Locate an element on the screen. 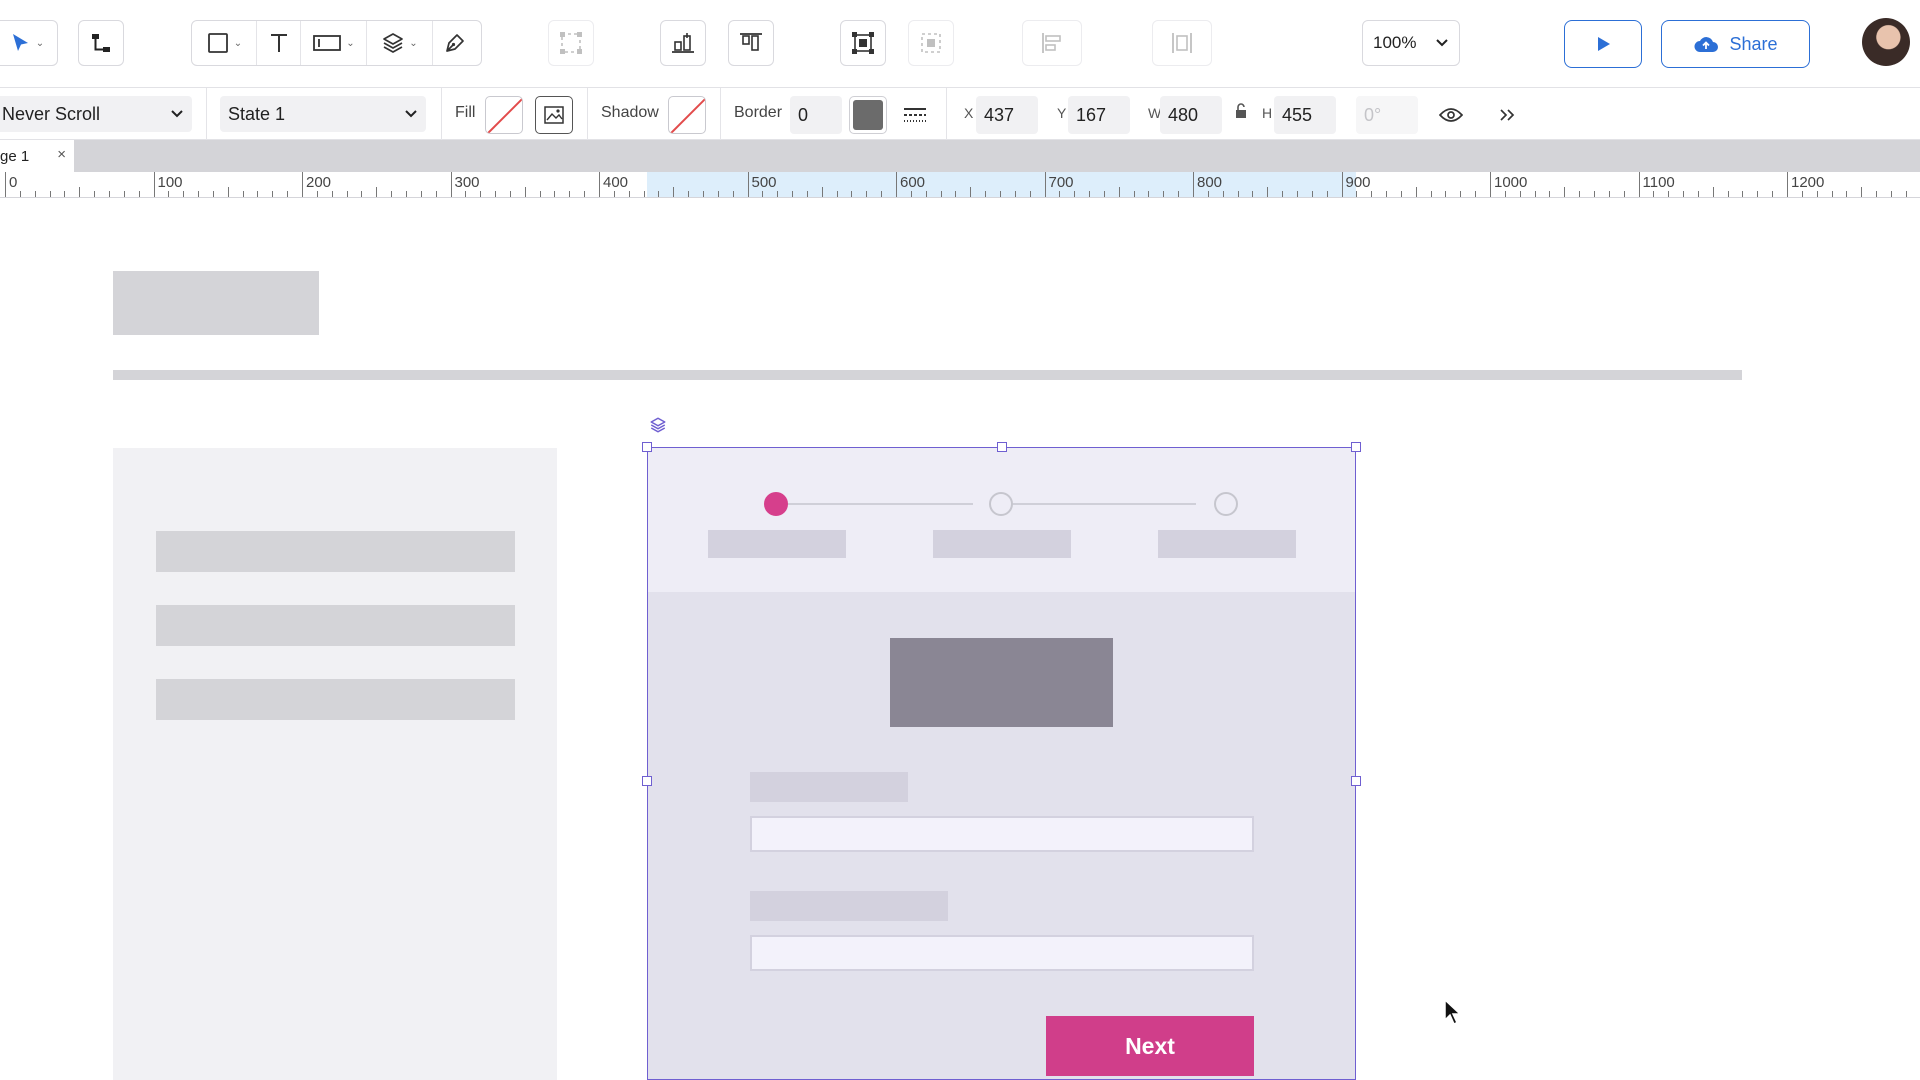 The width and height of the screenshot is (1920, 1080). border-width-field: 0 is located at coordinates (816, 115).